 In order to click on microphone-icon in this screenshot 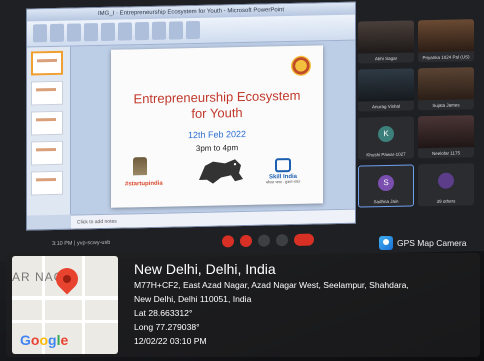, I will do `click(228, 241)`.